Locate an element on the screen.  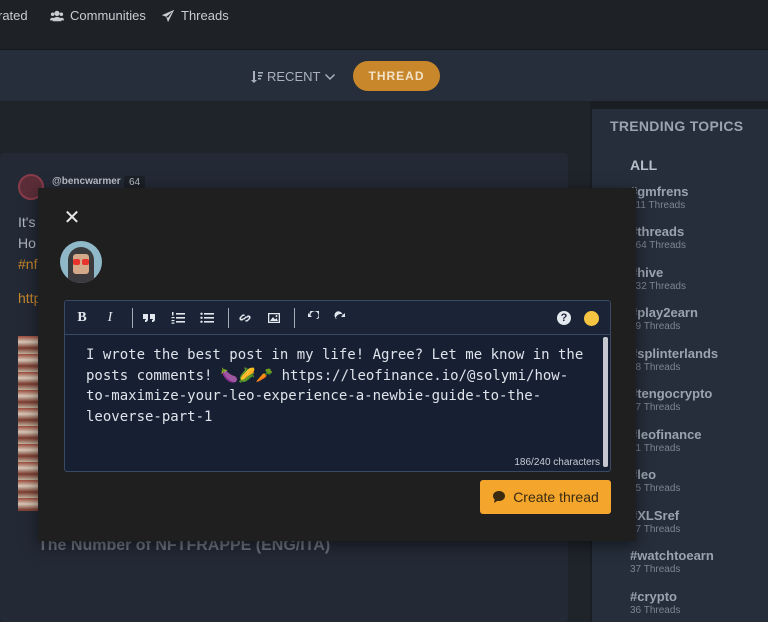
link-icon is located at coordinates (245, 318).